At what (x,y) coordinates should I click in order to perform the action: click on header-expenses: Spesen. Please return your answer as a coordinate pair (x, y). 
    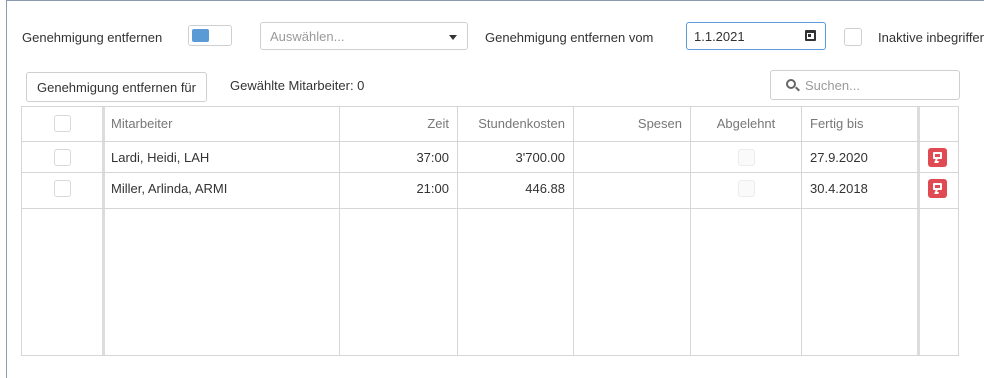
    Looking at the image, I should click on (628, 124).